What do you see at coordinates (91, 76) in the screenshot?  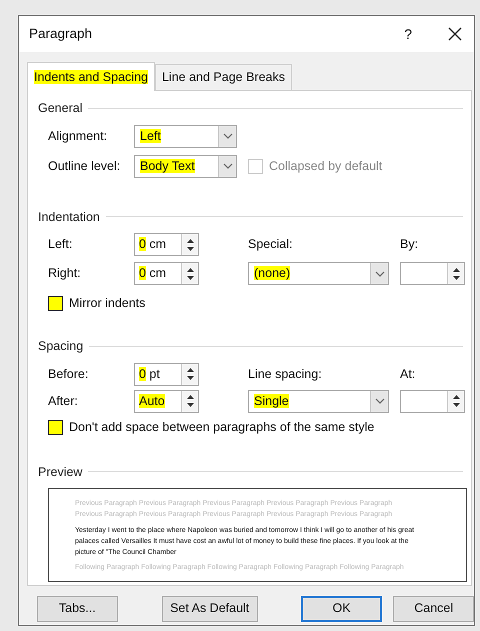 I see `tab: Indents and Spacing` at bounding box center [91, 76].